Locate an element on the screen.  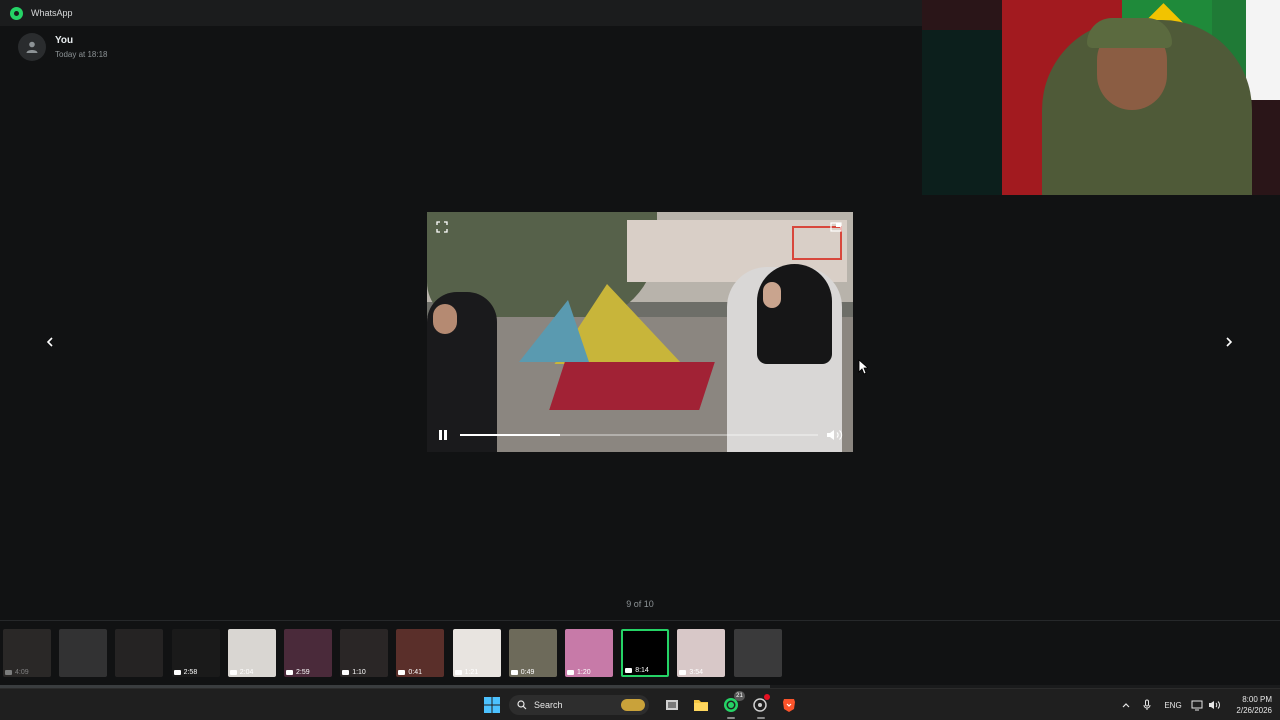
thumbnail-duration: 8:14 is located at coordinates (637, 670).